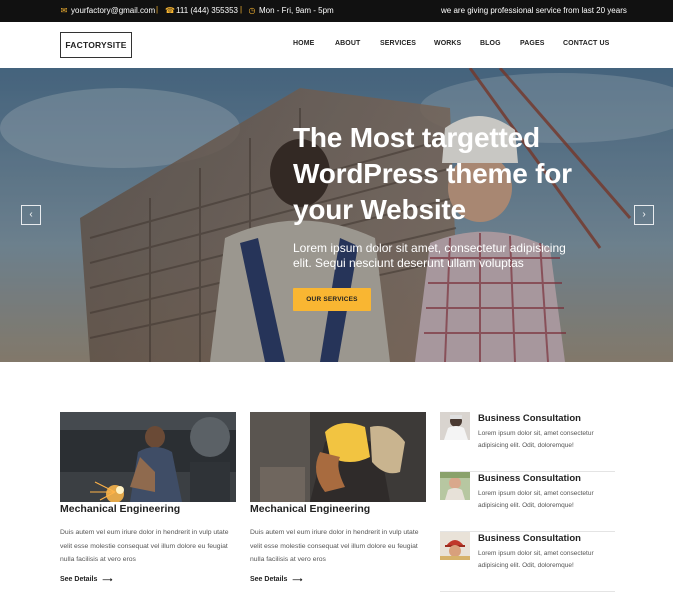 The image size is (673, 597). What do you see at coordinates (532, 43) in the screenshot?
I see `nav-pages: PAGES` at bounding box center [532, 43].